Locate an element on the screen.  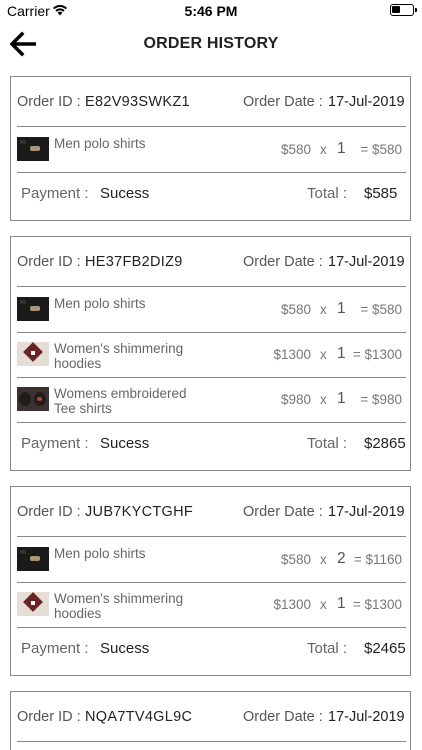
order-footer: Payment : Sucess Total : $2865 is located at coordinates (210, 444).